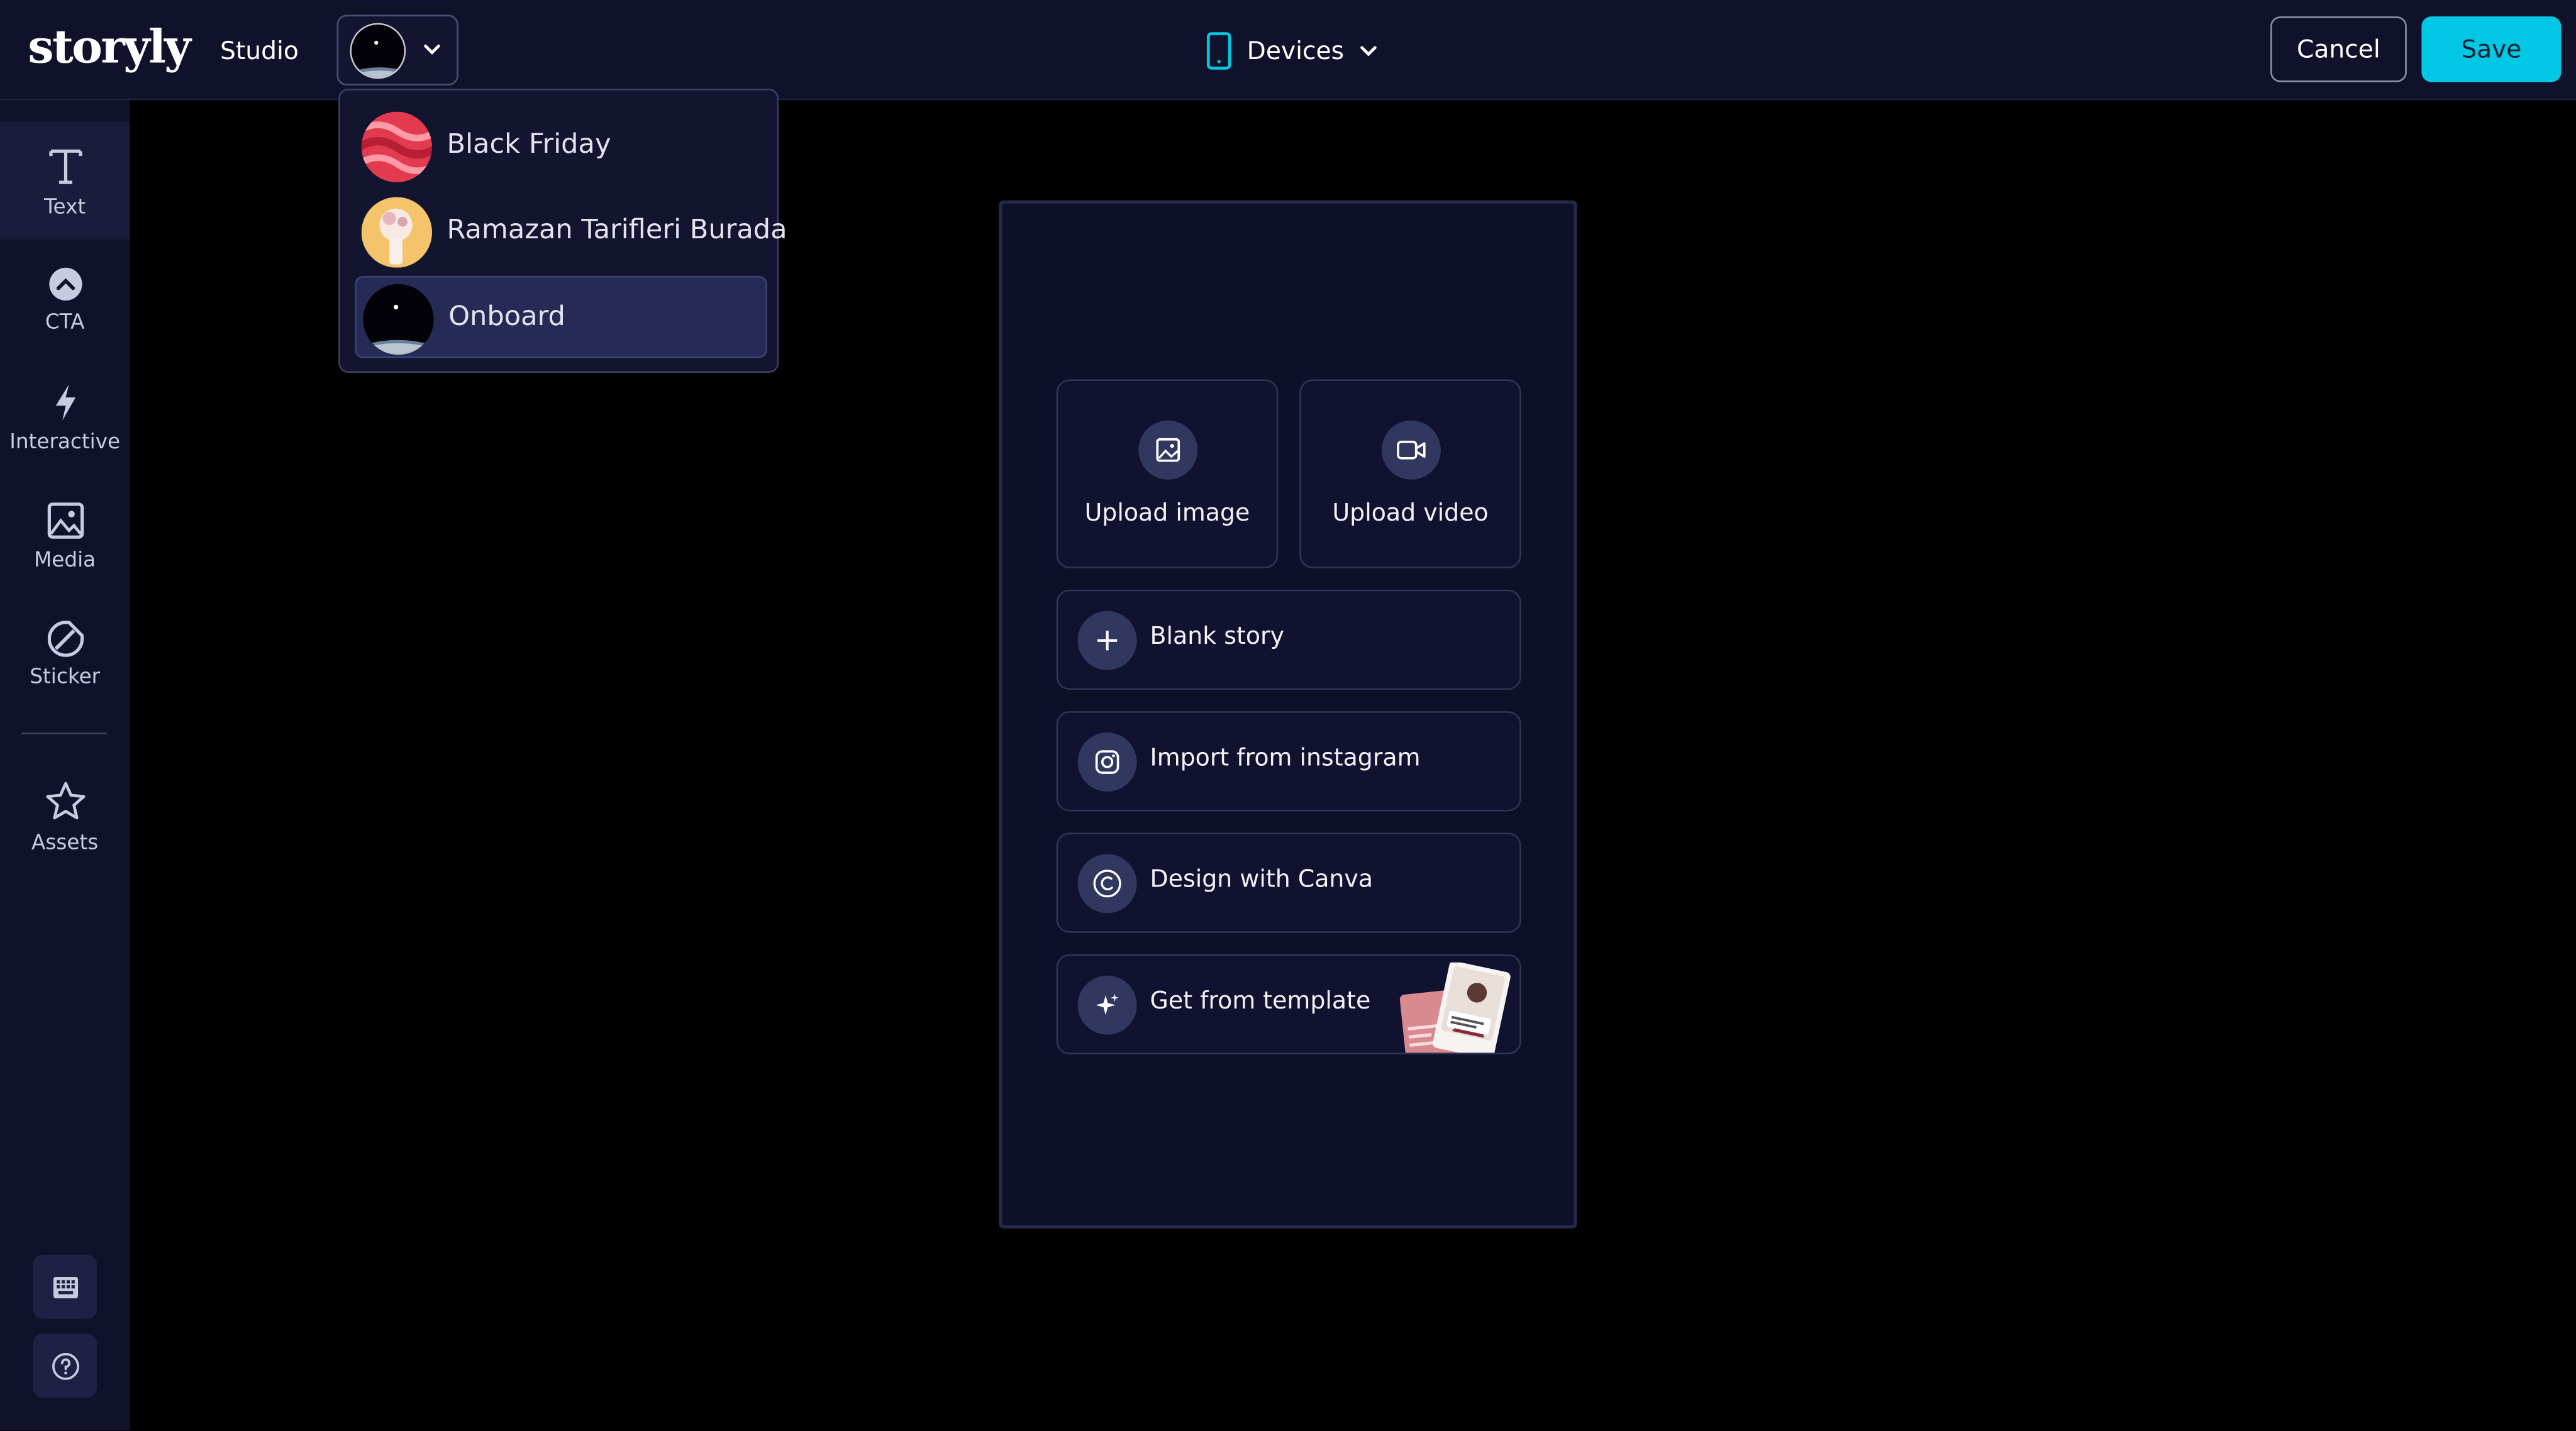  What do you see at coordinates (65, 440) in the screenshot?
I see `sidebar-item-label: Interactive` at bounding box center [65, 440].